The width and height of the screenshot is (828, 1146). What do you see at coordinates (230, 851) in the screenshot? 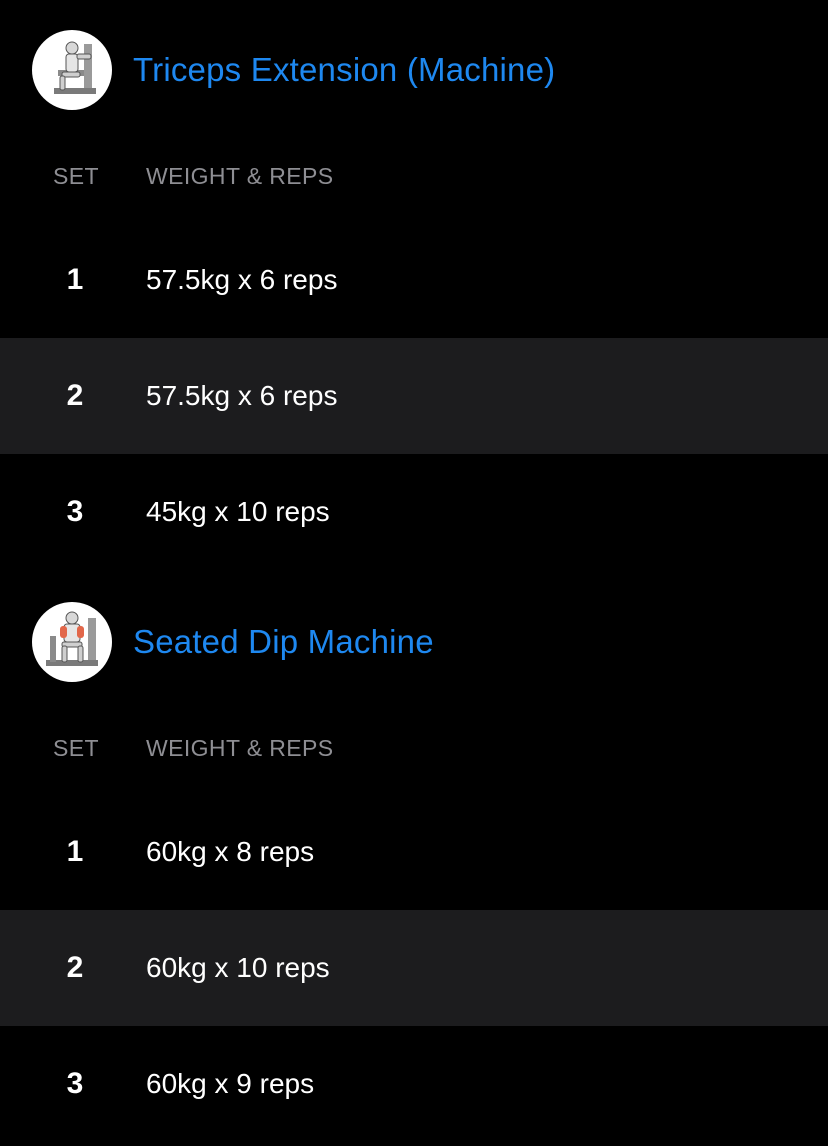
I see `set-weight-reps: 60kg x 8 reps` at bounding box center [230, 851].